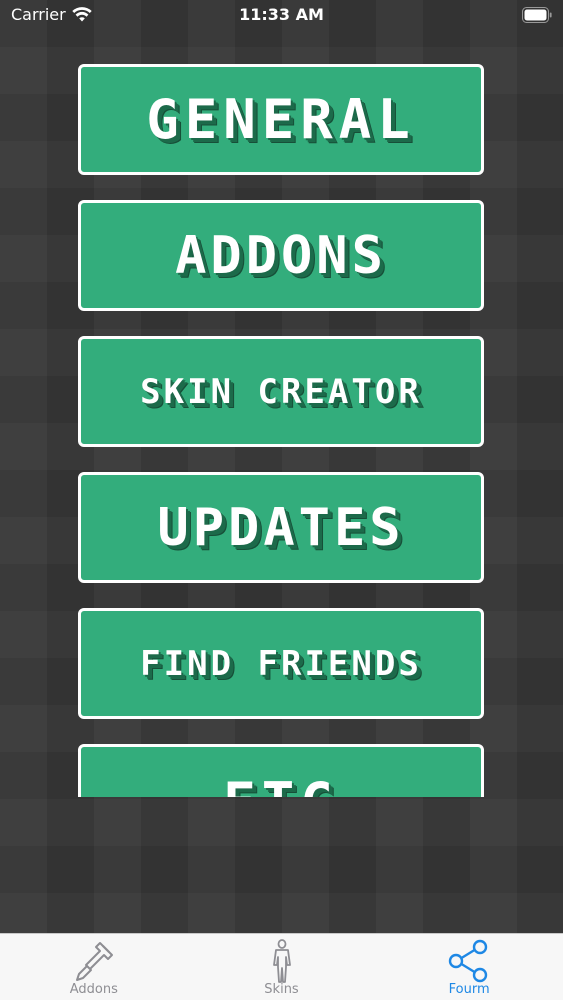 The width and height of the screenshot is (563, 1000). What do you see at coordinates (281, 989) in the screenshot?
I see `tab-skins-label: Skins` at bounding box center [281, 989].